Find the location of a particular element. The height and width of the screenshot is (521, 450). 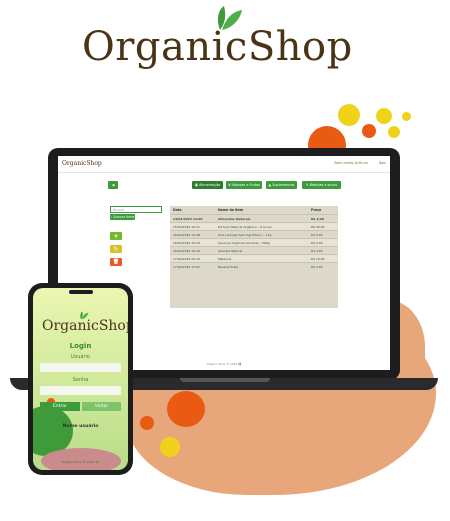

mobile-footer: Organic Shop ® 2024 🌿 is located at coordinates (80, 462).